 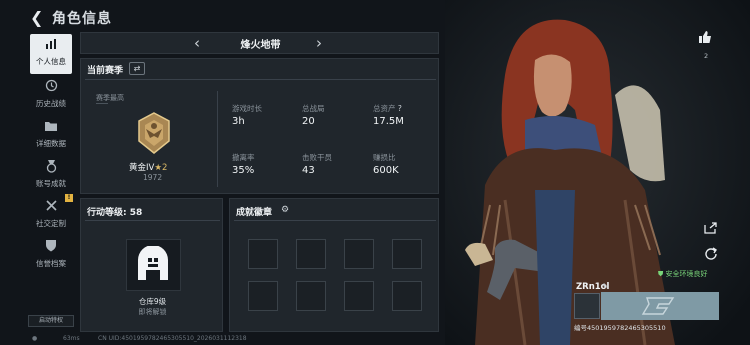 What do you see at coordinates (115, 213) in the screenshot?
I see `action-level-title: 行动等级: 58` at bounding box center [115, 213].